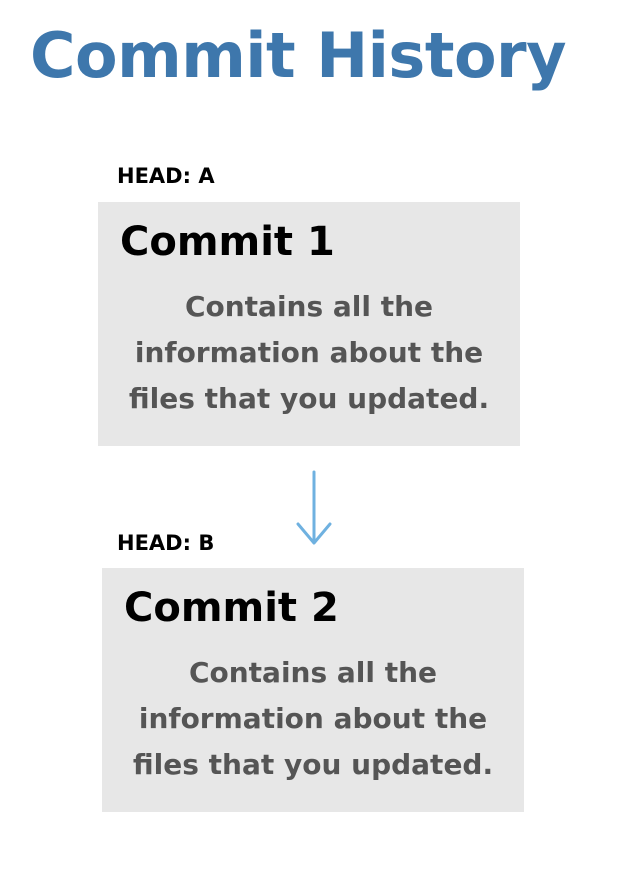  What do you see at coordinates (166, 176) in the screenshot?
I see `head-label-a: HEAD: A` at bounding box center [166, 176].